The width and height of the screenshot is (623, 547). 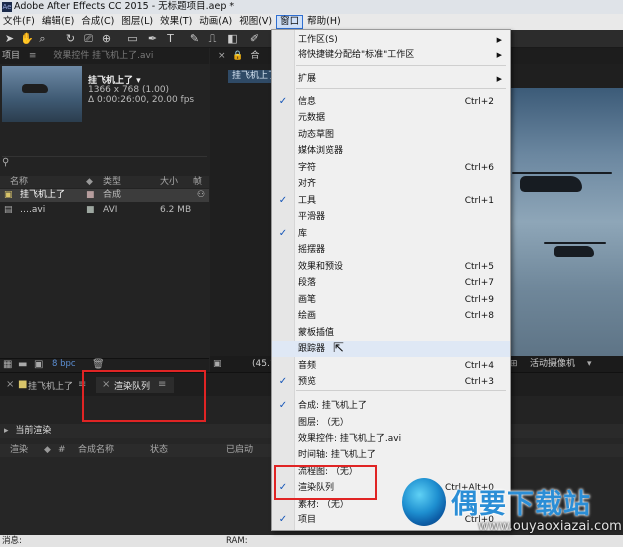 What do you see at coordinates (144, 396) in the screenshot?
I see `highlight-box-render-queue-tab` at bounding box center [144, 396].